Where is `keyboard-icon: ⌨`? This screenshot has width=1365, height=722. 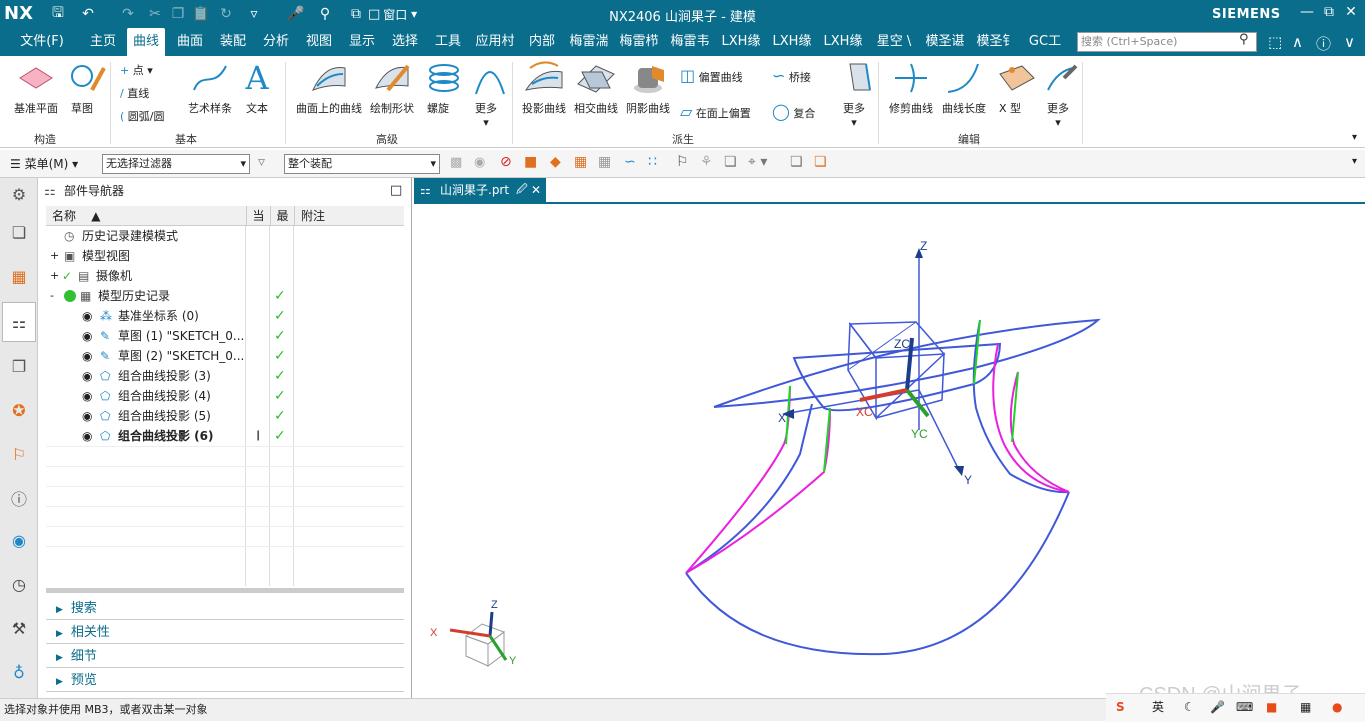
keyboard-icon: ⌨ is located at coordinates (1244, 707).